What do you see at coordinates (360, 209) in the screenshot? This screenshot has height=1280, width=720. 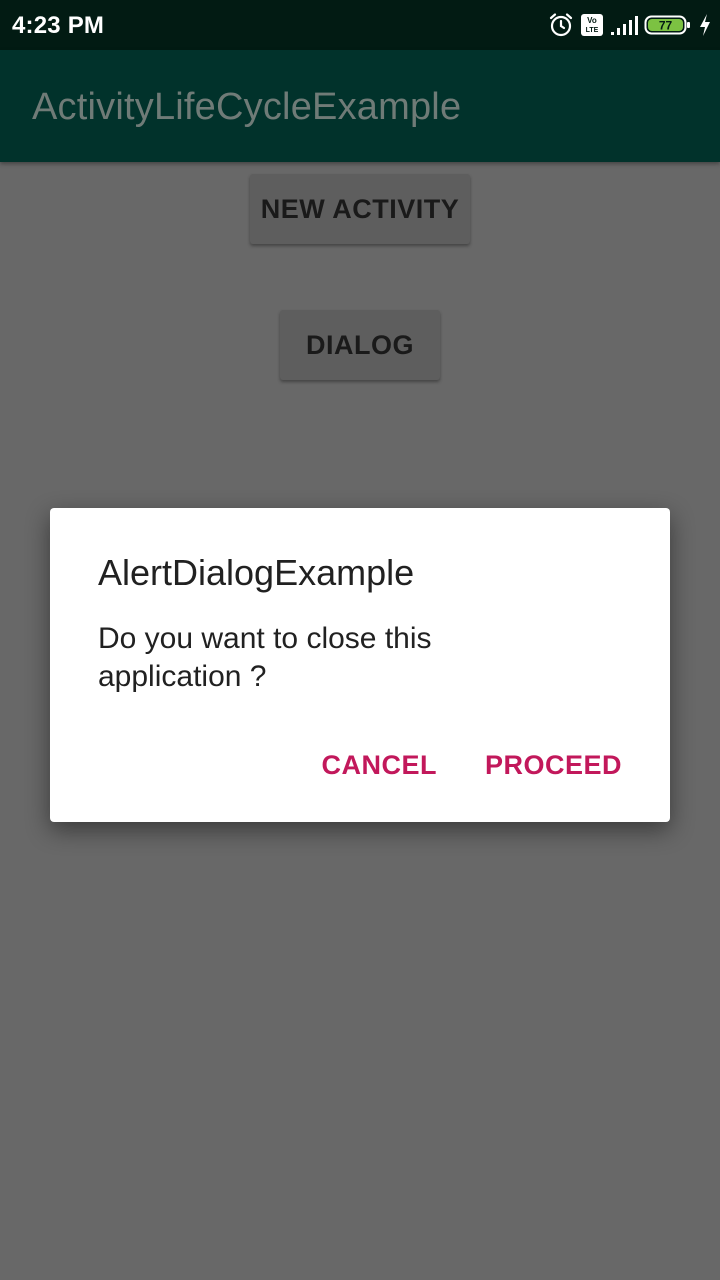 I see `new-activity-button: NEW ACTIVITY` at bounding box center [360, 209].